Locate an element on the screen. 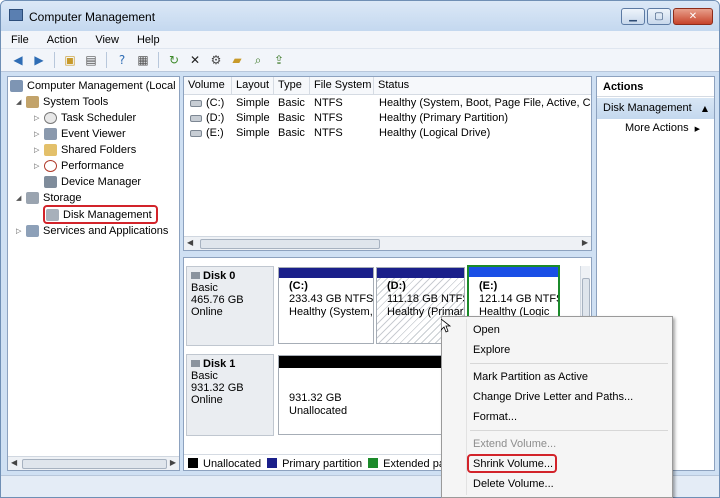 The width and height of the screenshot is (720, 498). maximize-button: ▢ is located at coordinates (659, 16).